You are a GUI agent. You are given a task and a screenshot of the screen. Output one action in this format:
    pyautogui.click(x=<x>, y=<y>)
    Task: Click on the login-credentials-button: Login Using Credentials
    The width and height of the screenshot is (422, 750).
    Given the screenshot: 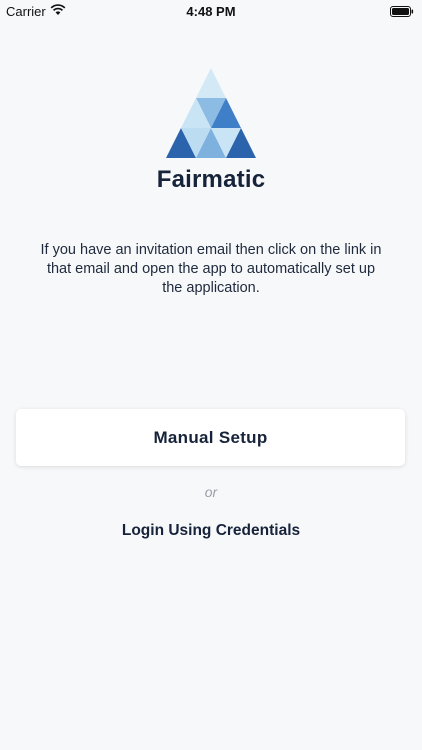 What is the action you would take?
    pyautogui.click(x=211, y=531)
    